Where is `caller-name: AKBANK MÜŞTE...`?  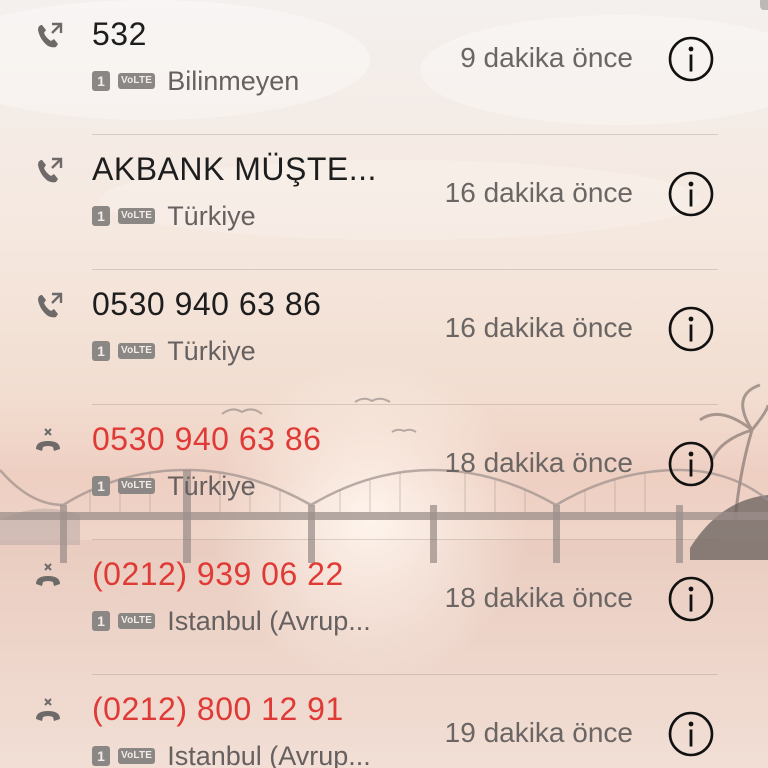 caller-name: AKBANK MÜŞTE... is located at coordinates (234, 169).